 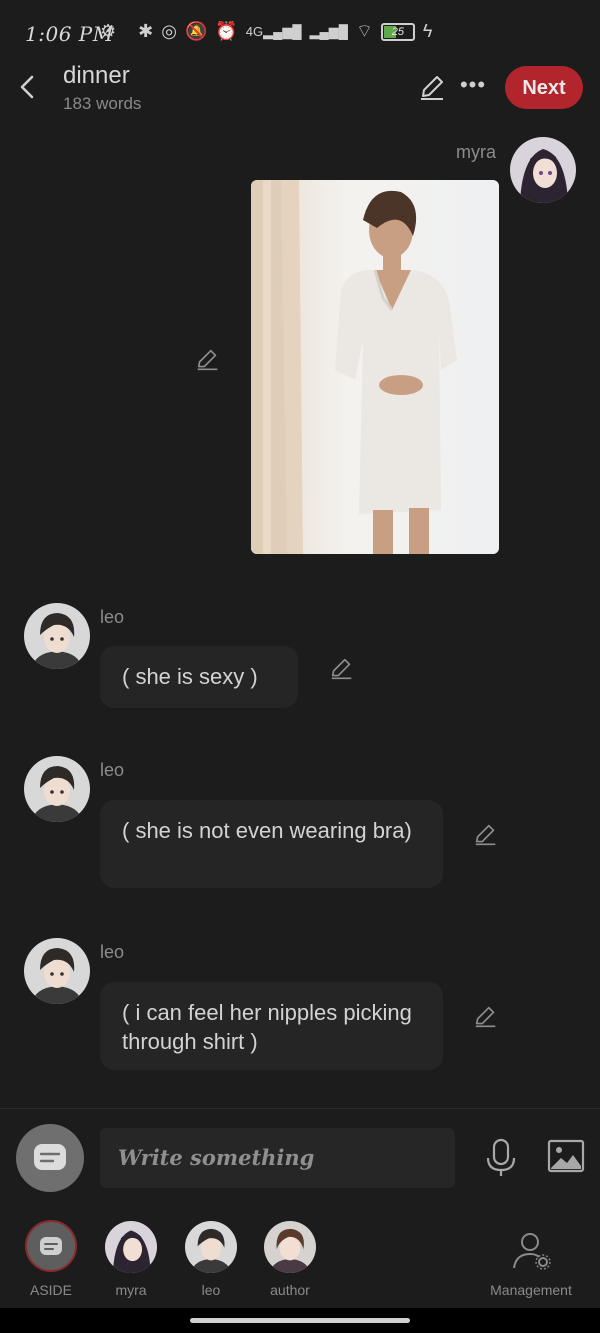 I want to click on microphone-button, so click(x=501, y=1158).